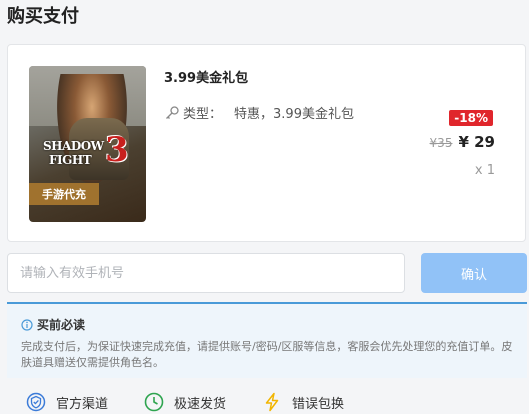 This screenshot has height=414, width=529. I want to click on feature-error-replace: 错误包换, so click(303, 402).